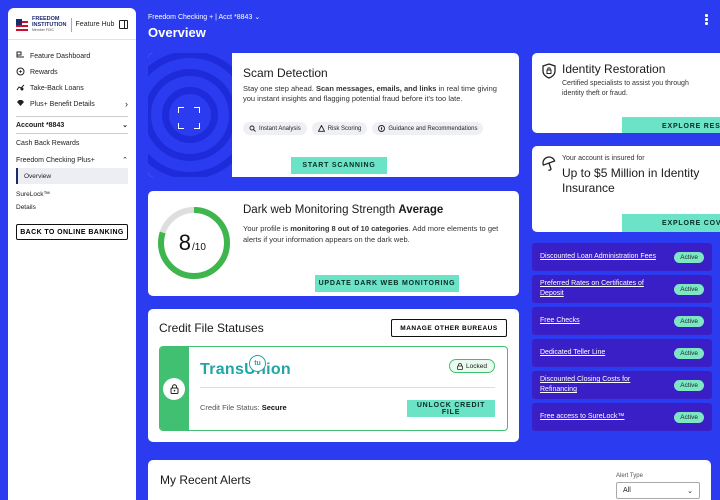 The image size is (720, 500). I want to click on status-badge: Locked, so click(472, 366).